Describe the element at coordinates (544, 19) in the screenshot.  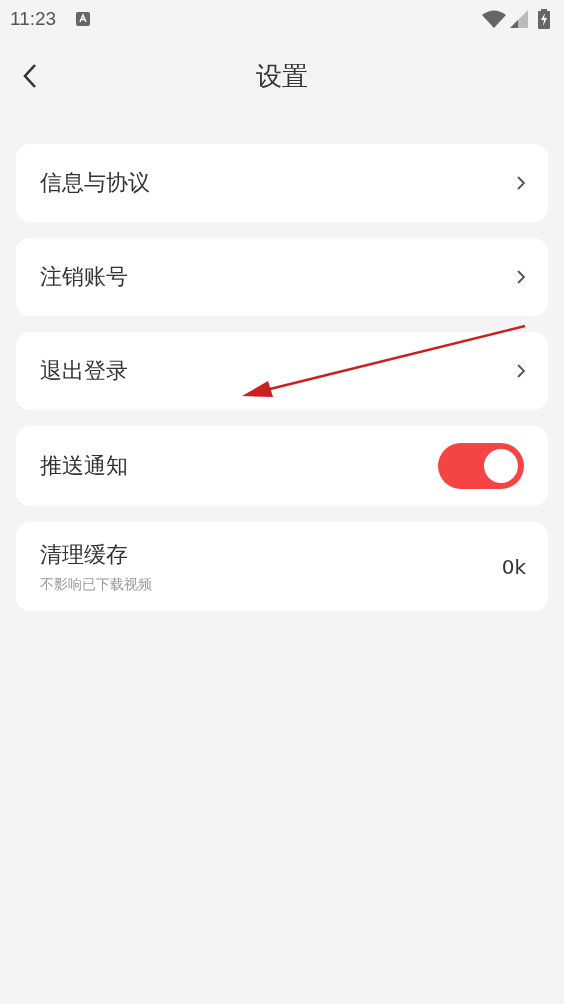
I see `battery-charging-icon` at that location.